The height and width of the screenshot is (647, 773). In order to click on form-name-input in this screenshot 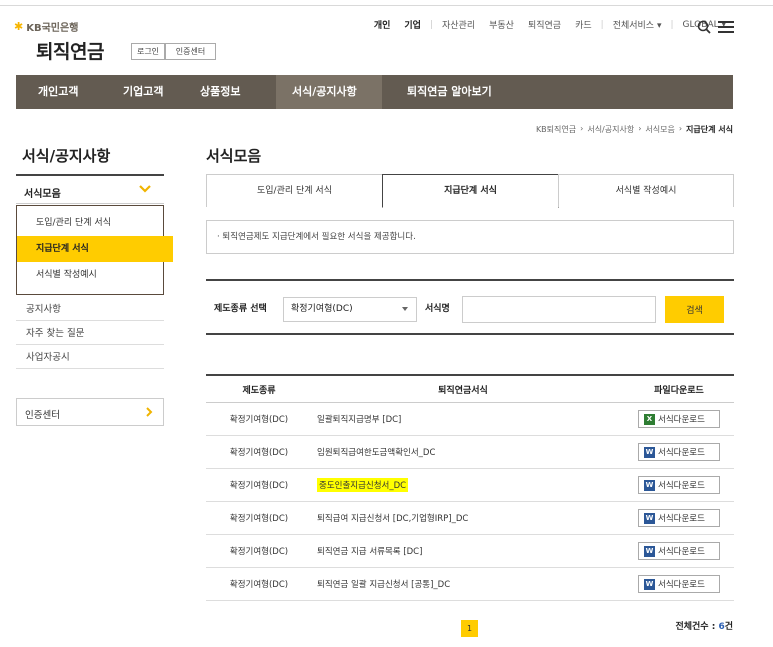, I will do `click(559, 309)`.